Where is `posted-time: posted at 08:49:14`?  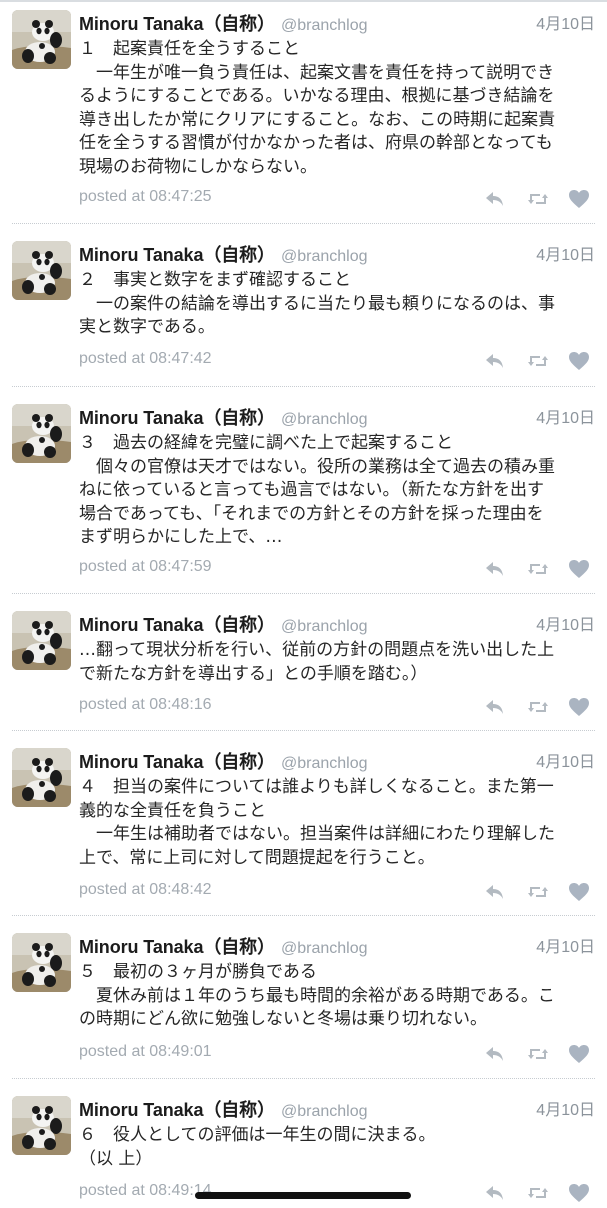 posted-time: posted at 08:49:14 is located at coordinates (145, 1190).